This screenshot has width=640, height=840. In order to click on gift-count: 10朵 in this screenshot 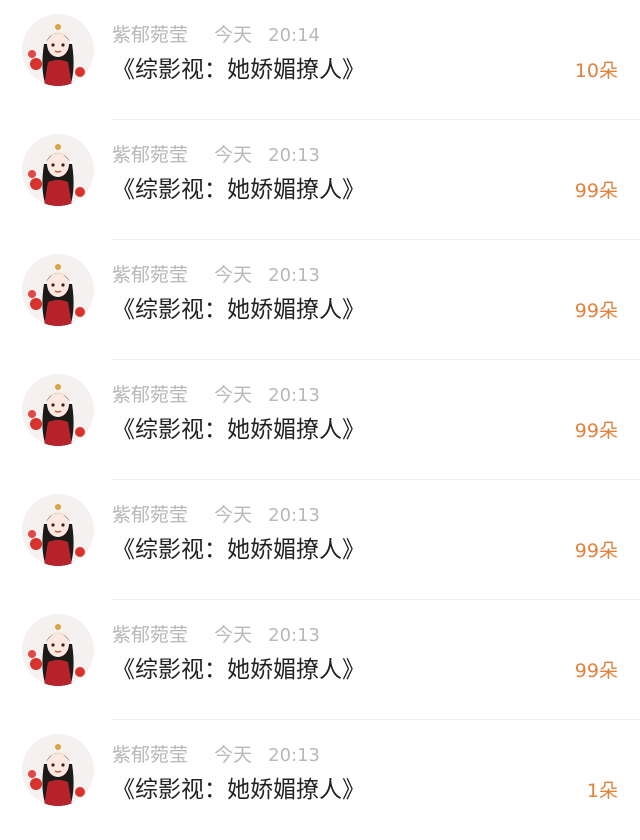, I will do `click(596, 71)`.